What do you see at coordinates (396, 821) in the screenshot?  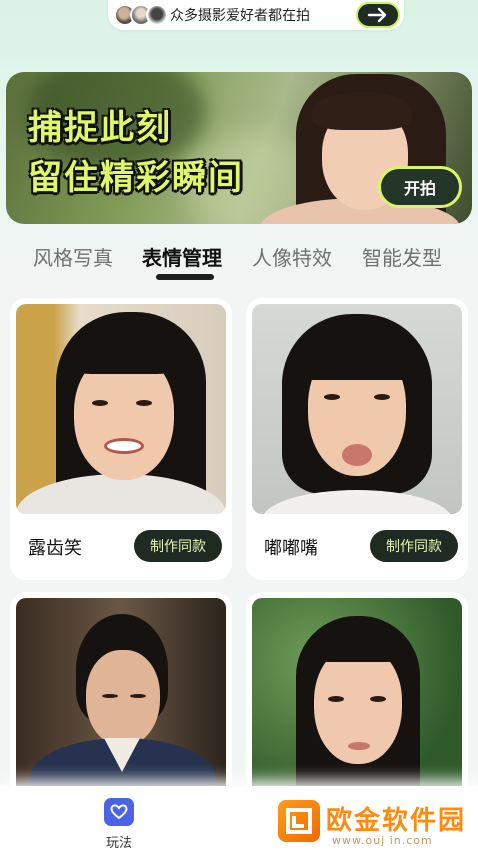 I see `watermark-text: 欧金软件园` at bounding box center [396, 821].